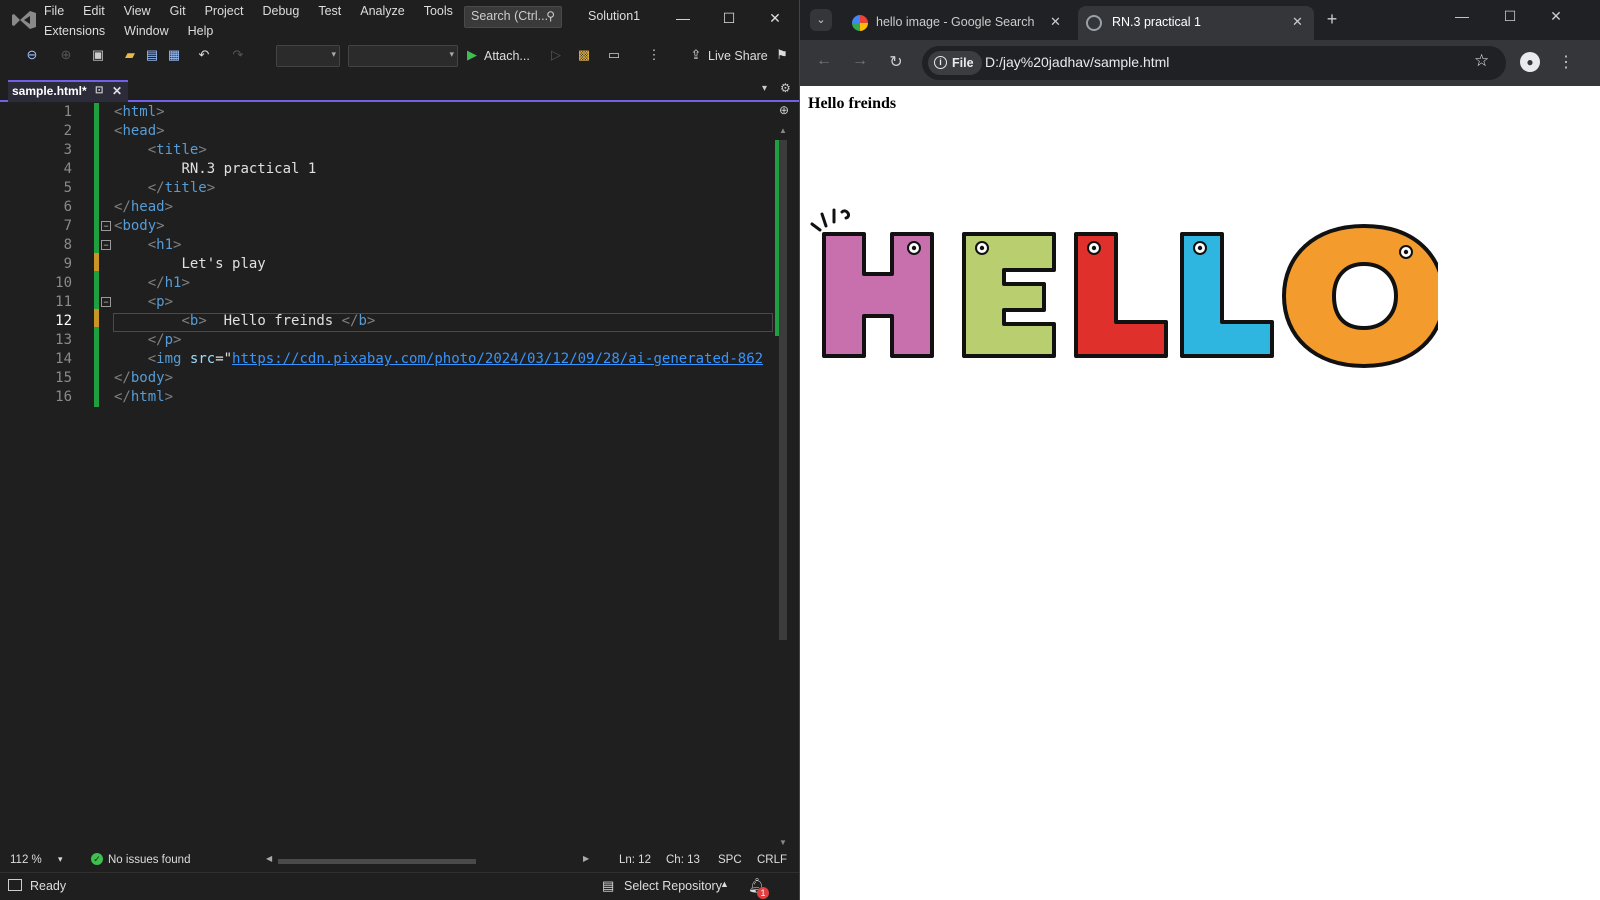  I want to click on tab-title: RN.3 practical 1, so click(1156, 22).